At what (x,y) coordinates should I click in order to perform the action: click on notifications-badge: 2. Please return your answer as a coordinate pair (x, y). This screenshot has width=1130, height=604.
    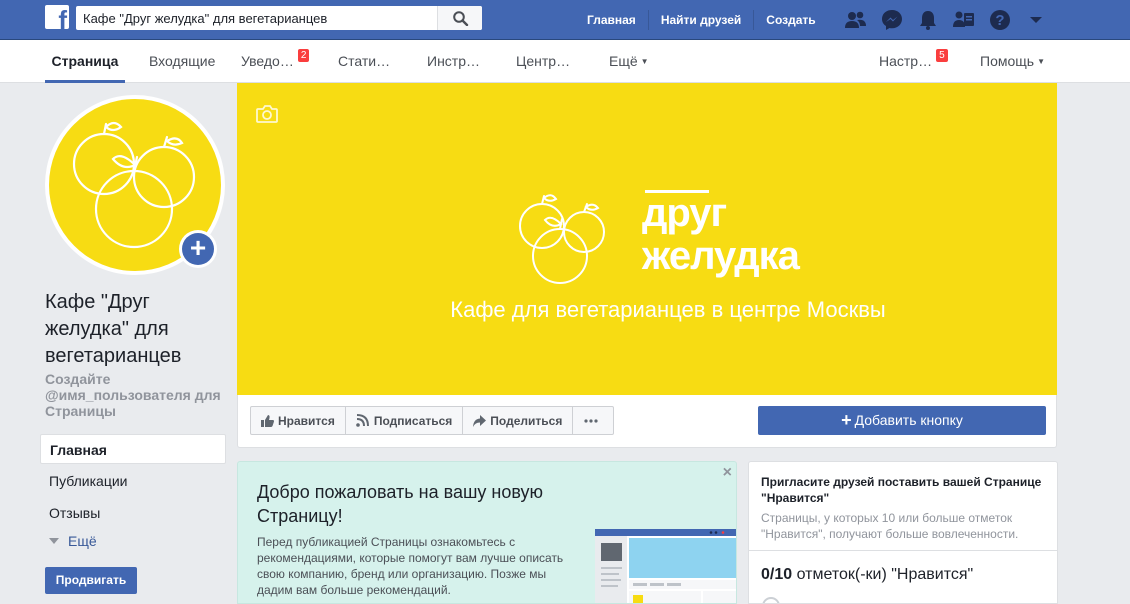
    Looking at the image, I should click on (303, 55).